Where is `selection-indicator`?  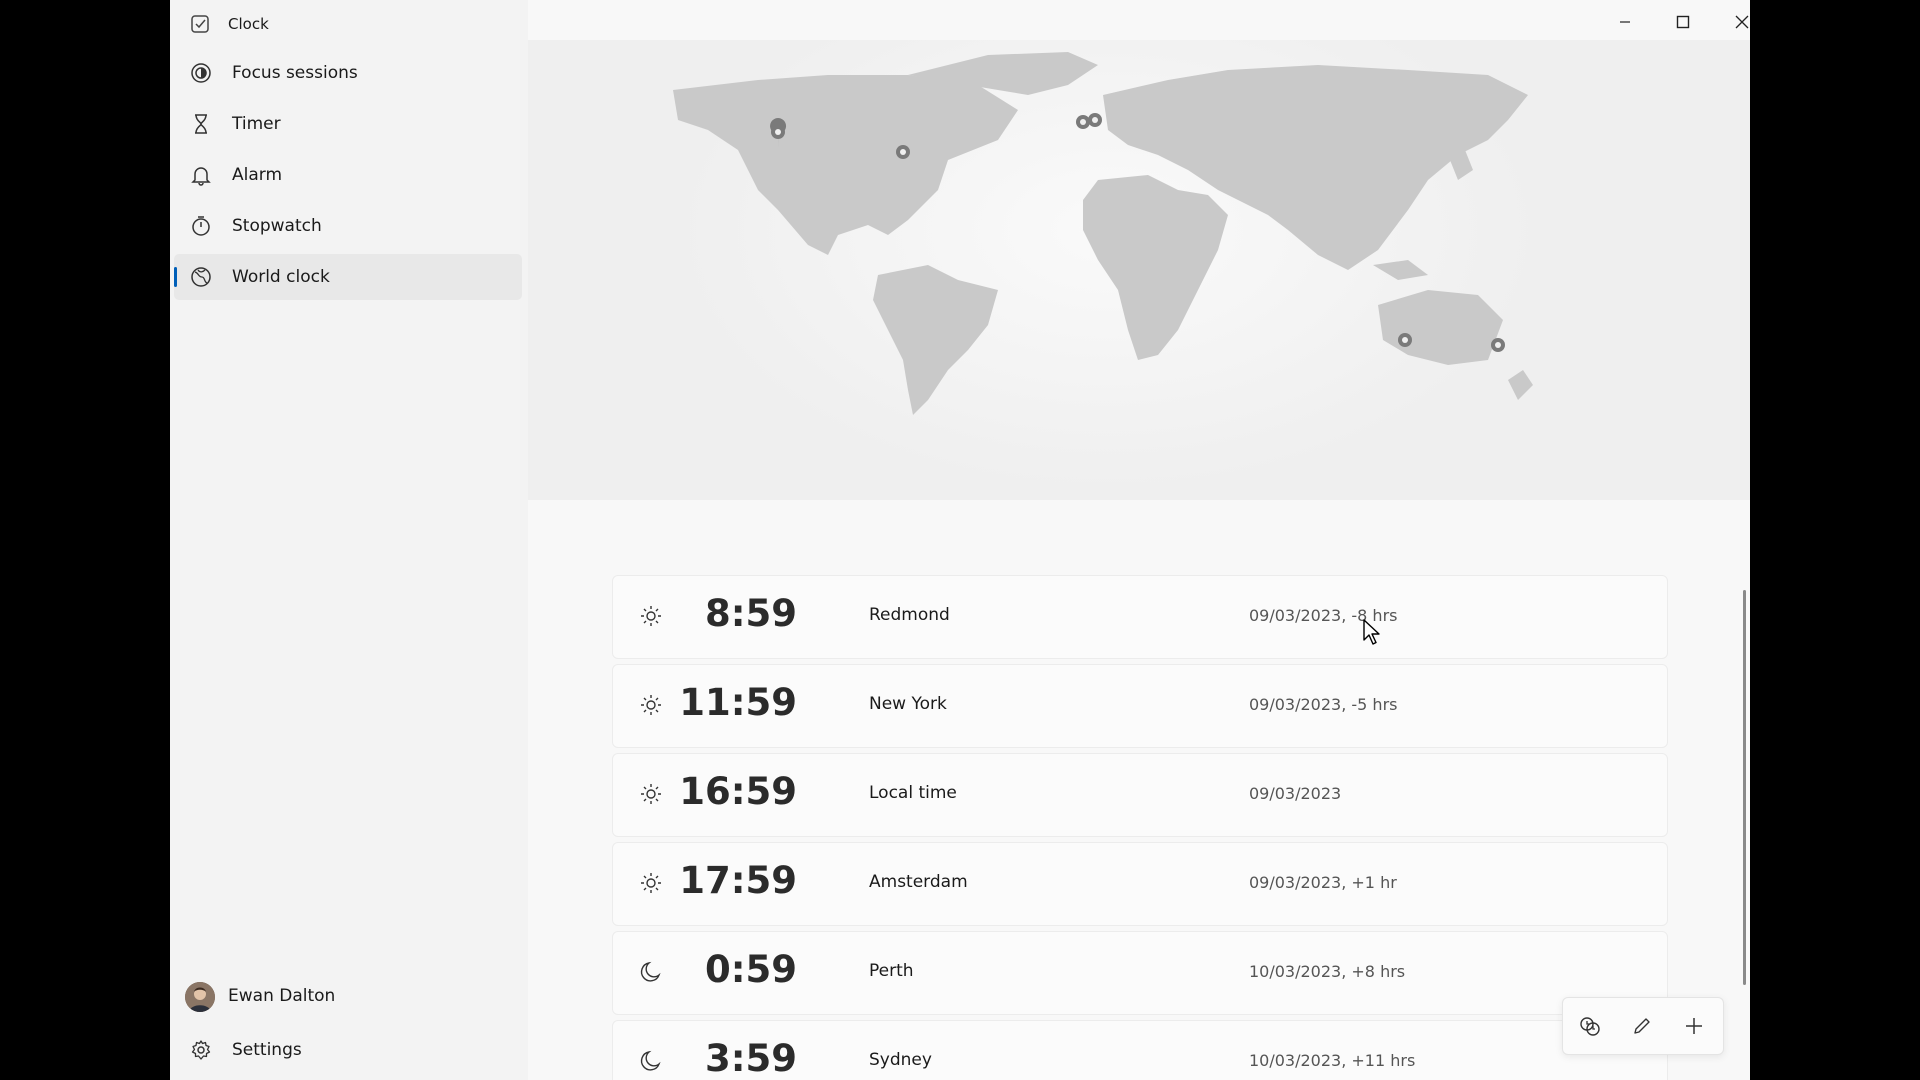
selection-indicator is located at coordinates (175, 277).